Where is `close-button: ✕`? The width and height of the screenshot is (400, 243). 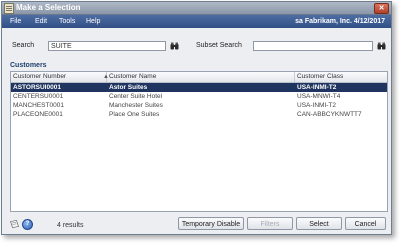
close-button: ✕ is located at coordinates (381, 8).